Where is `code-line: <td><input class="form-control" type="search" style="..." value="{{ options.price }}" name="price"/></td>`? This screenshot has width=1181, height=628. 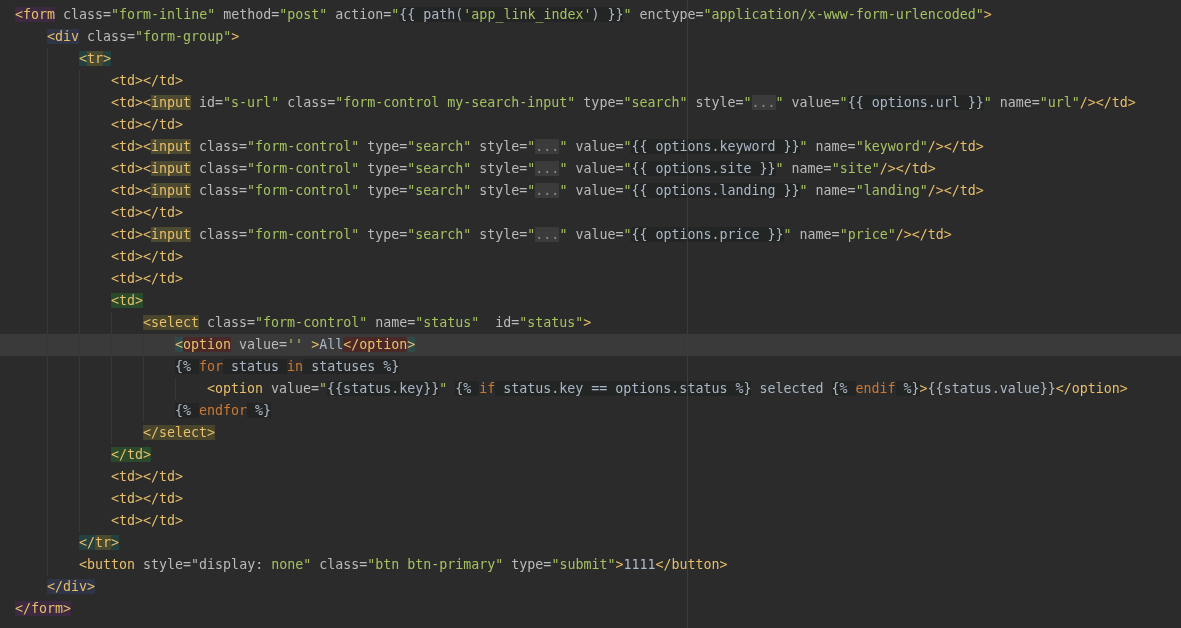
code-line: <td><input class="form-control" type="search" style="..." value="{{ options.price }}" name="price"/></td> is located at coordinates (590, 235).